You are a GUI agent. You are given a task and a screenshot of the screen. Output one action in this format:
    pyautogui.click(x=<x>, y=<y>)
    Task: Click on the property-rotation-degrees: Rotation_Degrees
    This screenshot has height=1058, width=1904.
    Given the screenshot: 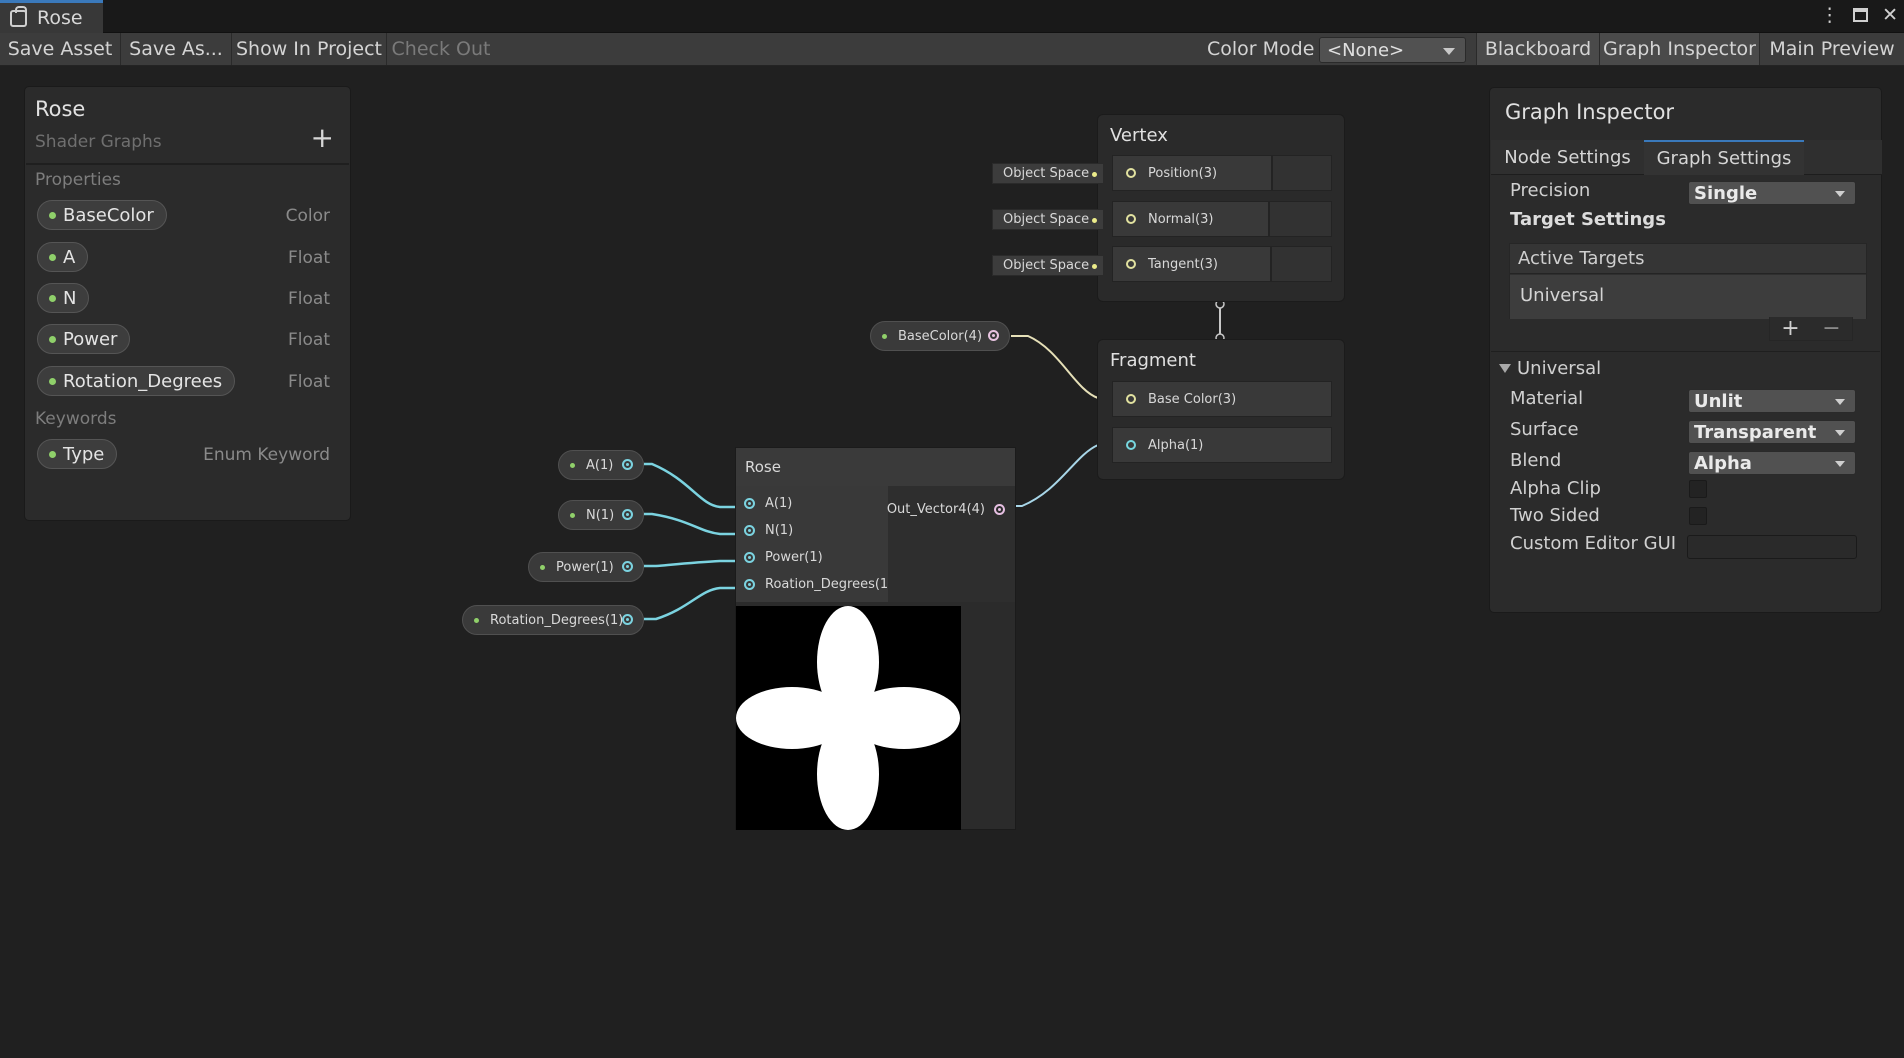 What is the action you would take?
    pyautogui.click(x=136, y=381)
    